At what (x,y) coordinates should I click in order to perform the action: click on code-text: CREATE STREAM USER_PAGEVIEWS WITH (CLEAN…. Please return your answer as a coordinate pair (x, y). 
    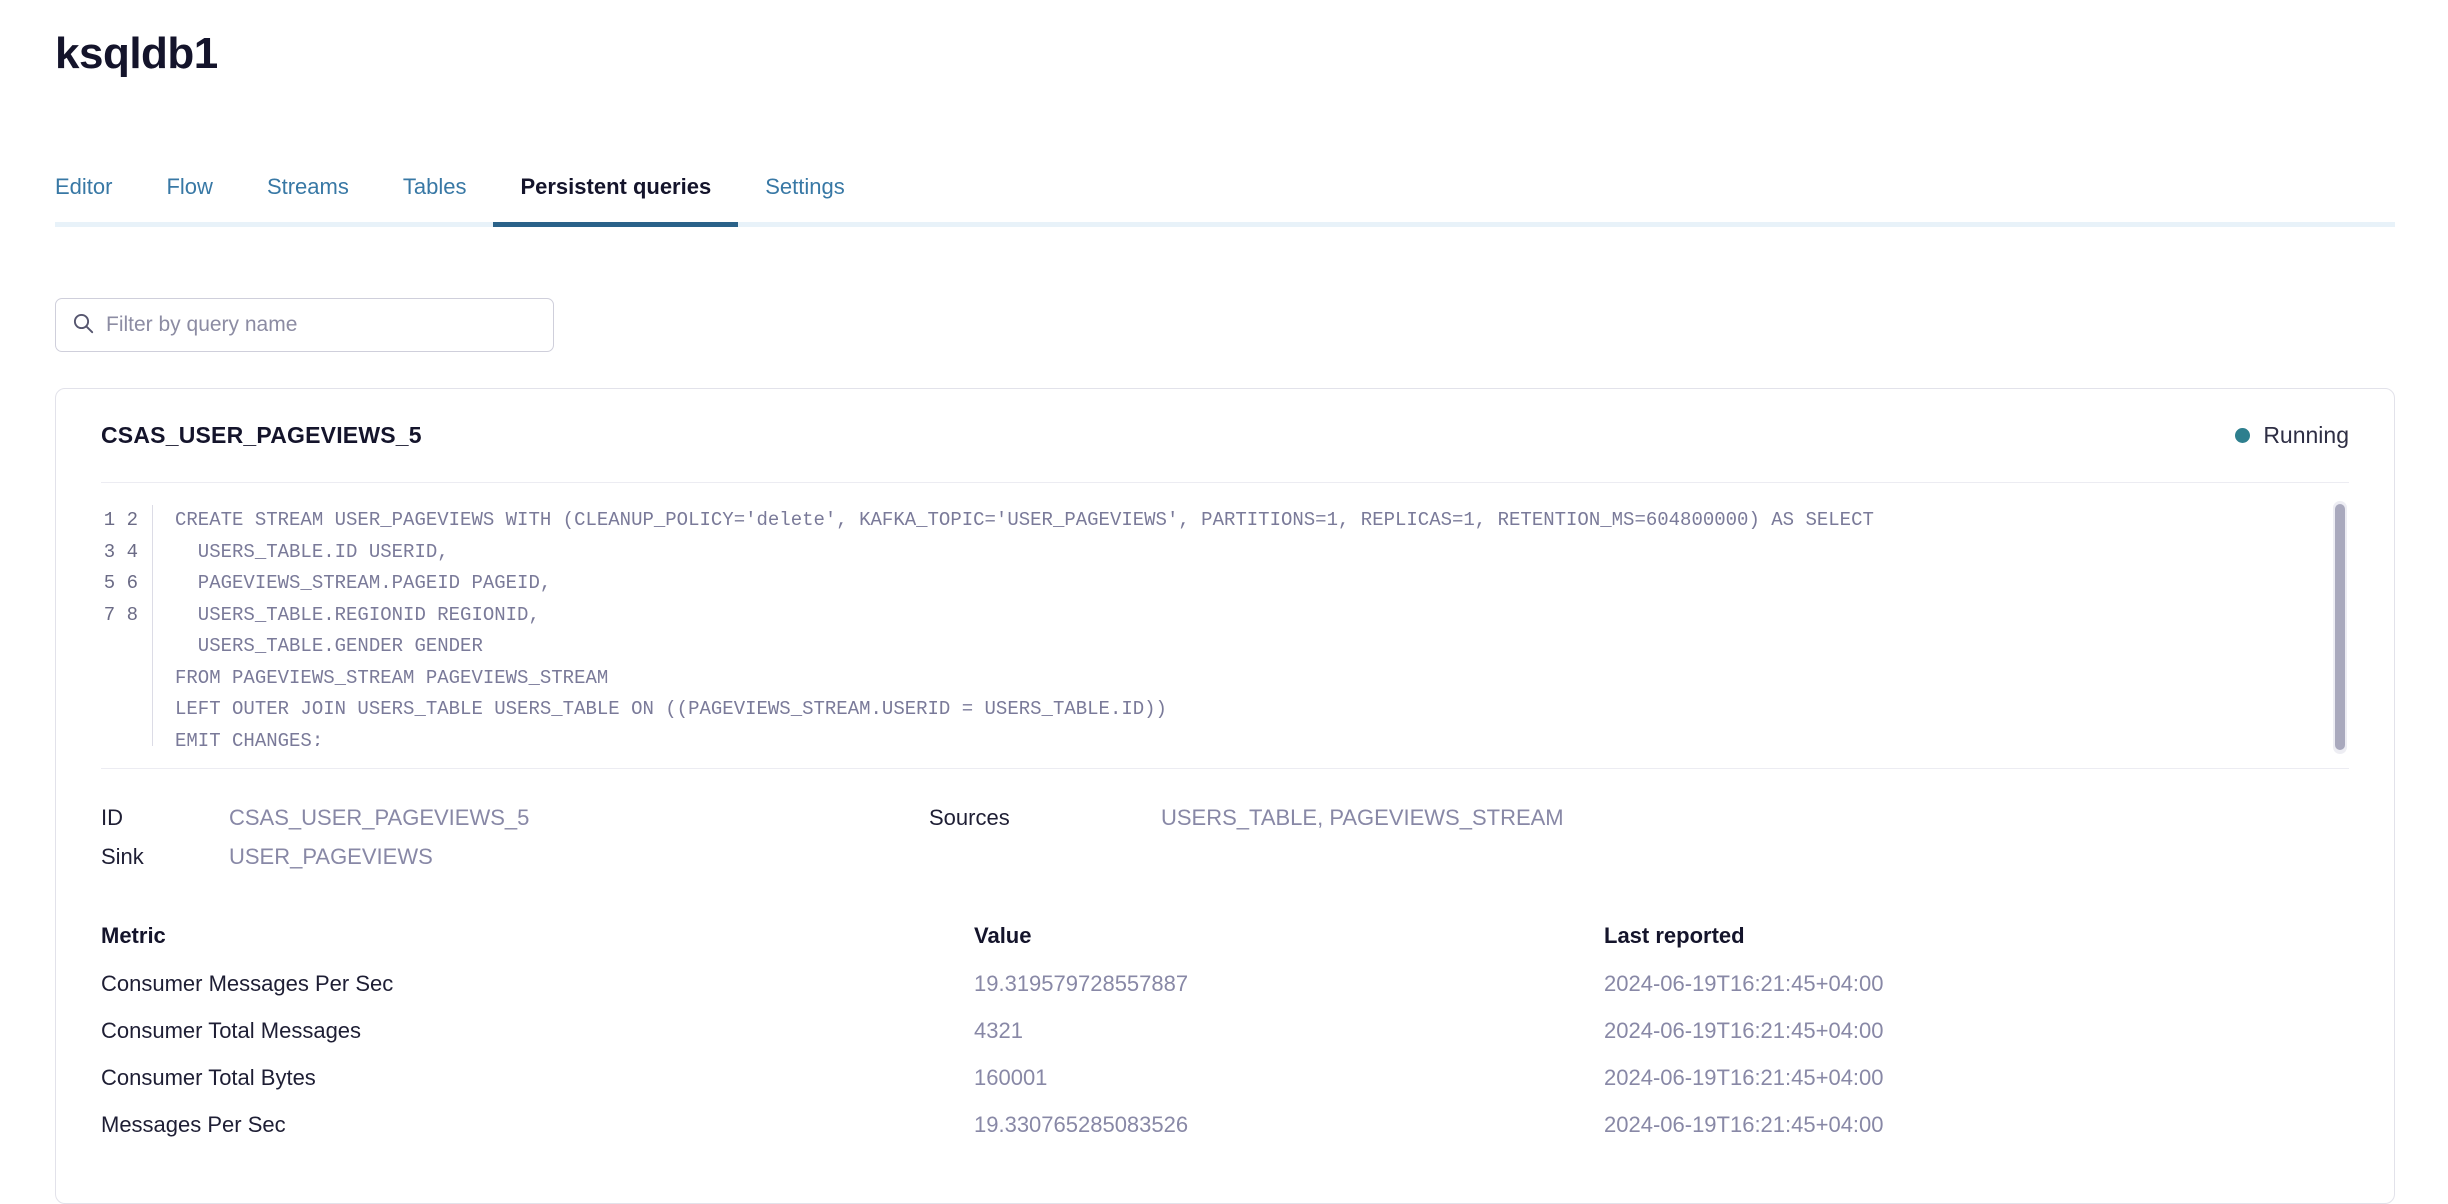
    Looking at the image, I should click on (1024, 627).